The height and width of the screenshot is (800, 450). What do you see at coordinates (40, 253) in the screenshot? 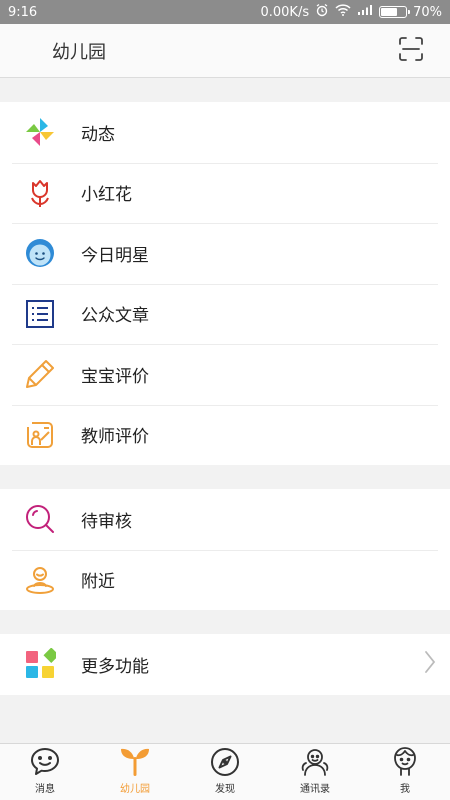
I see `star-face-icon` at bounding box center [40, 253].